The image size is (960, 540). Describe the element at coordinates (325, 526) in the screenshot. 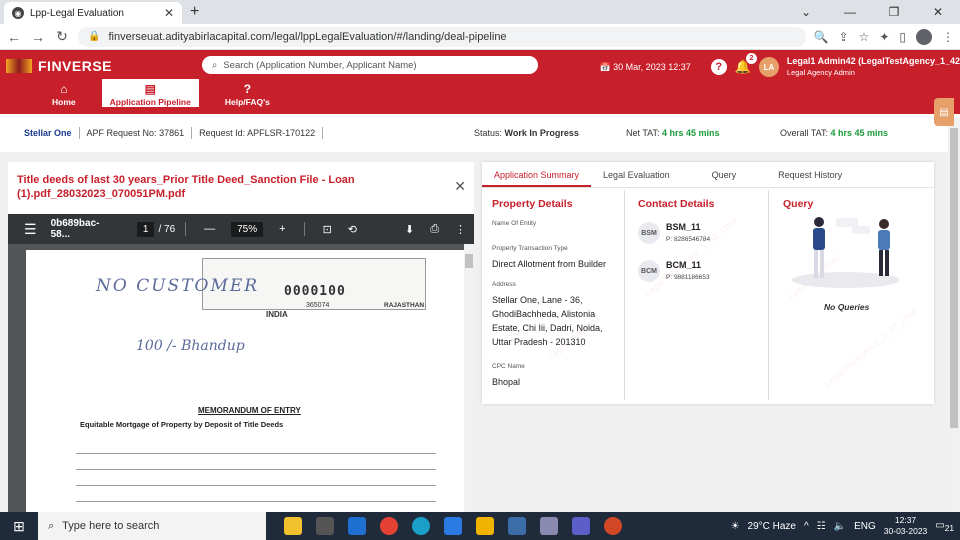

I see `task-view-icon` at that location.